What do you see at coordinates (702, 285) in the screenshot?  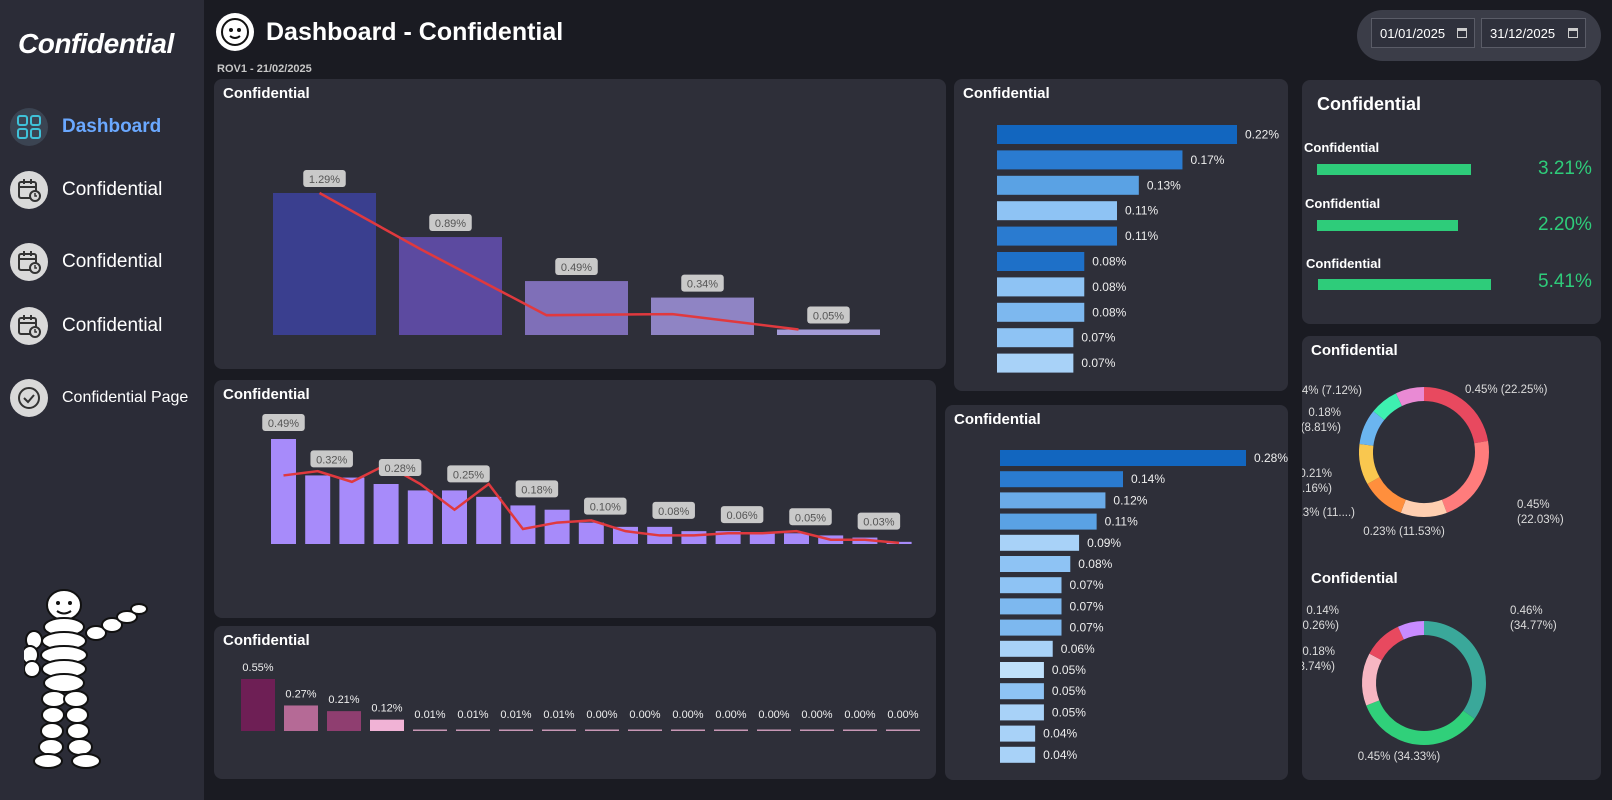 I see `data-label: 0.34%` at bounding box center [702, 285].